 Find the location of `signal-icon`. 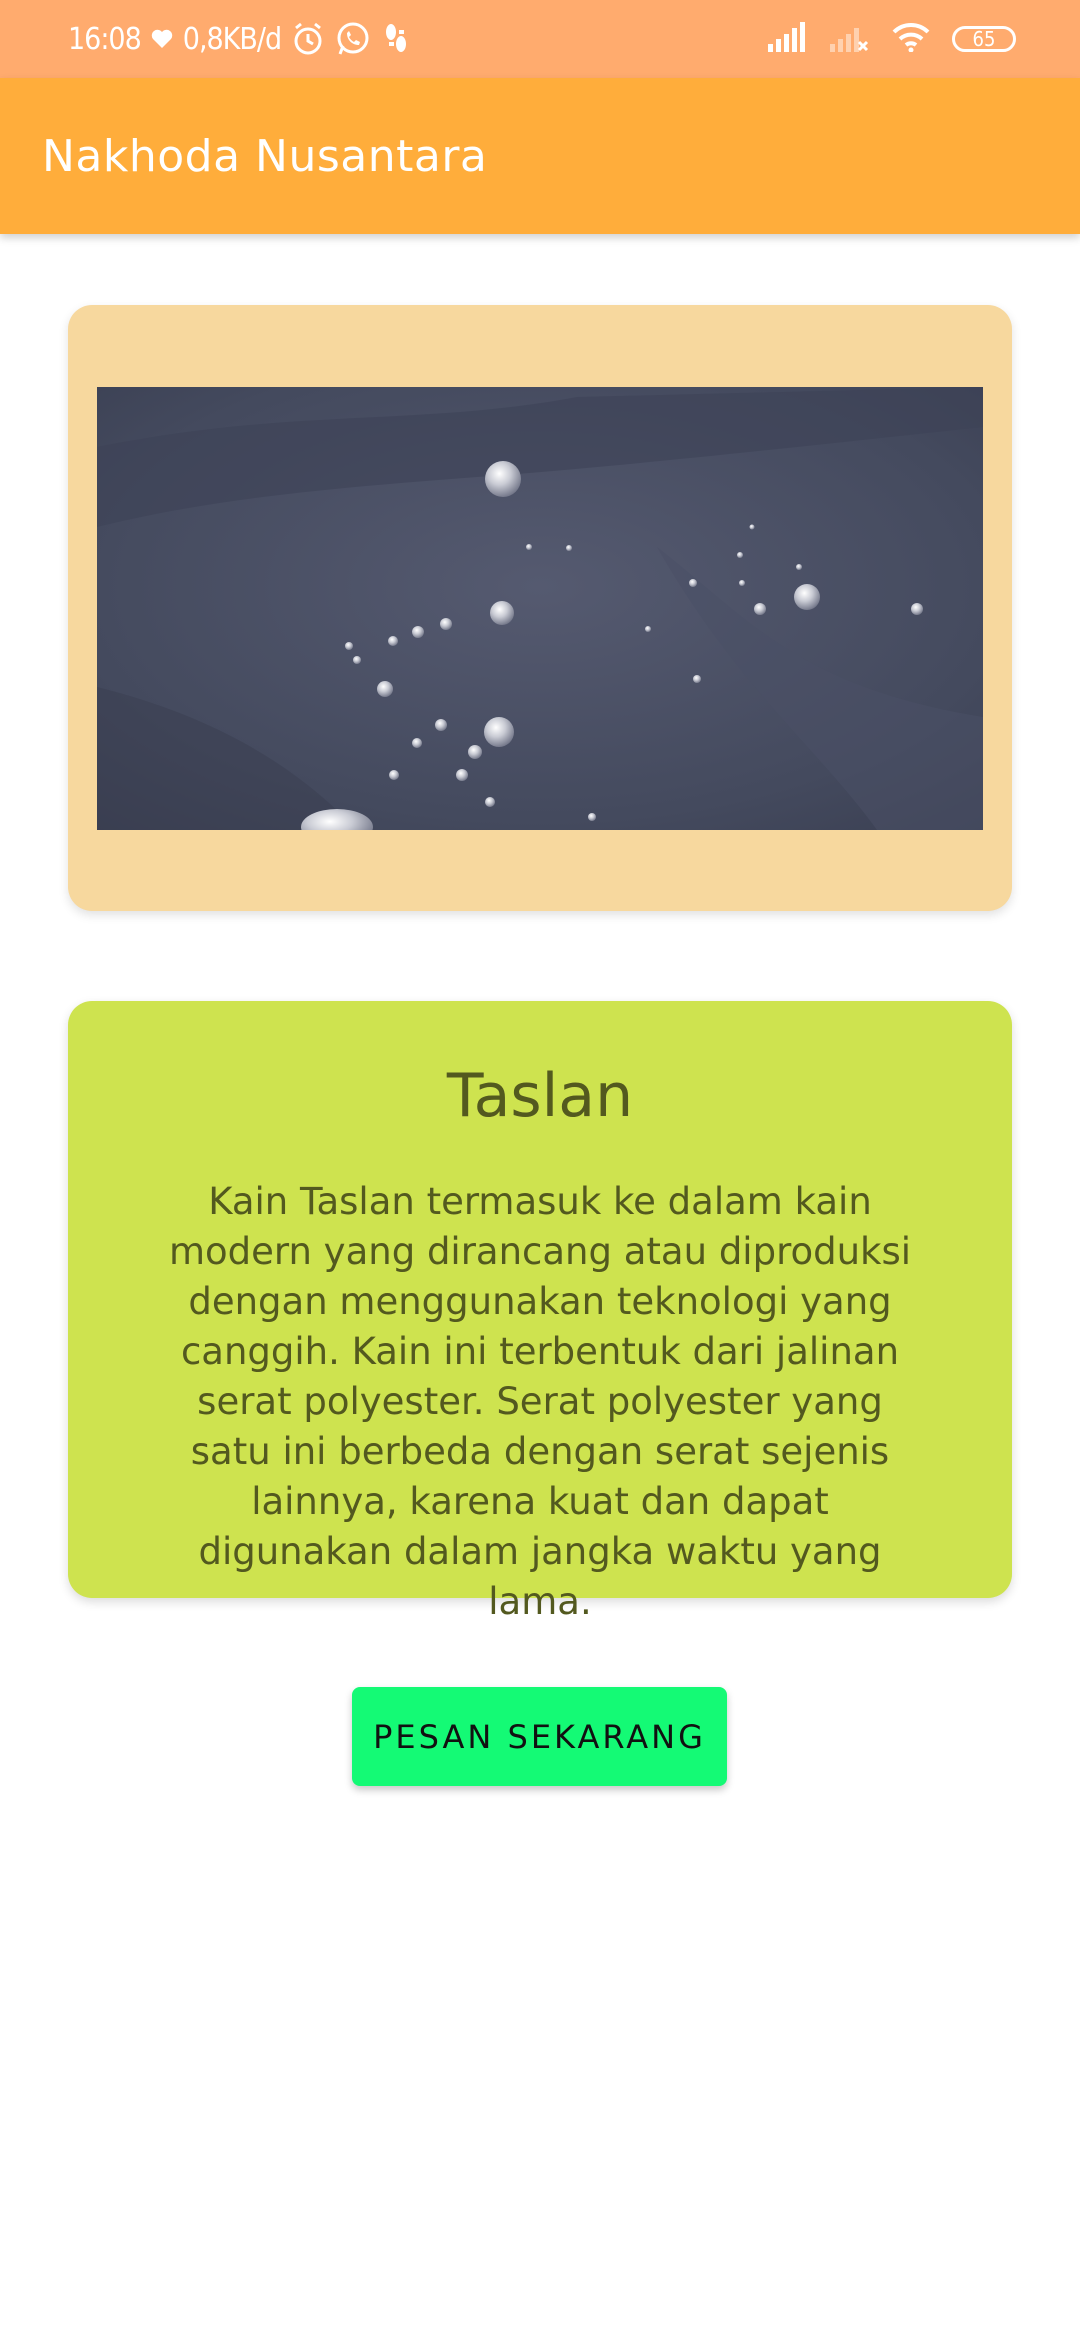

signal-icon is located at coordinates (788, 39).